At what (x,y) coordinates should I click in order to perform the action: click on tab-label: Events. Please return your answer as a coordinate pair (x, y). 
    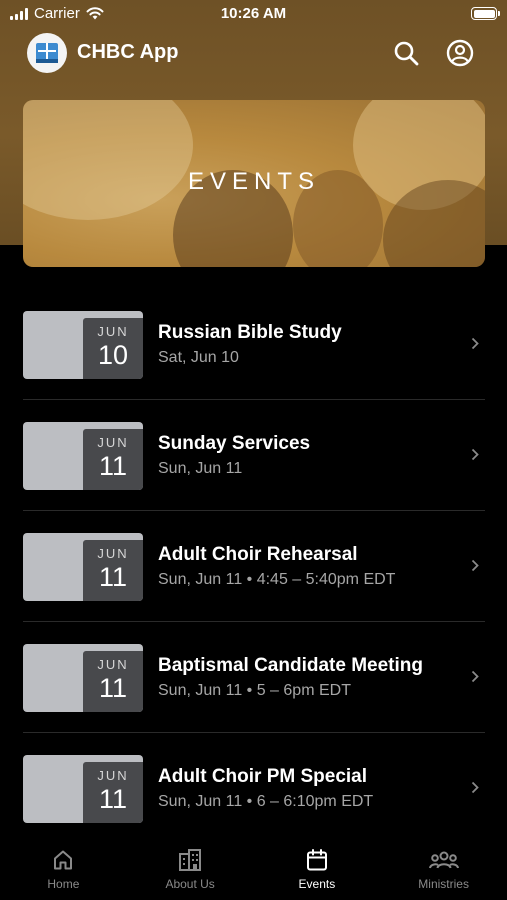
    Looking at the image, I should click on (317, 884).